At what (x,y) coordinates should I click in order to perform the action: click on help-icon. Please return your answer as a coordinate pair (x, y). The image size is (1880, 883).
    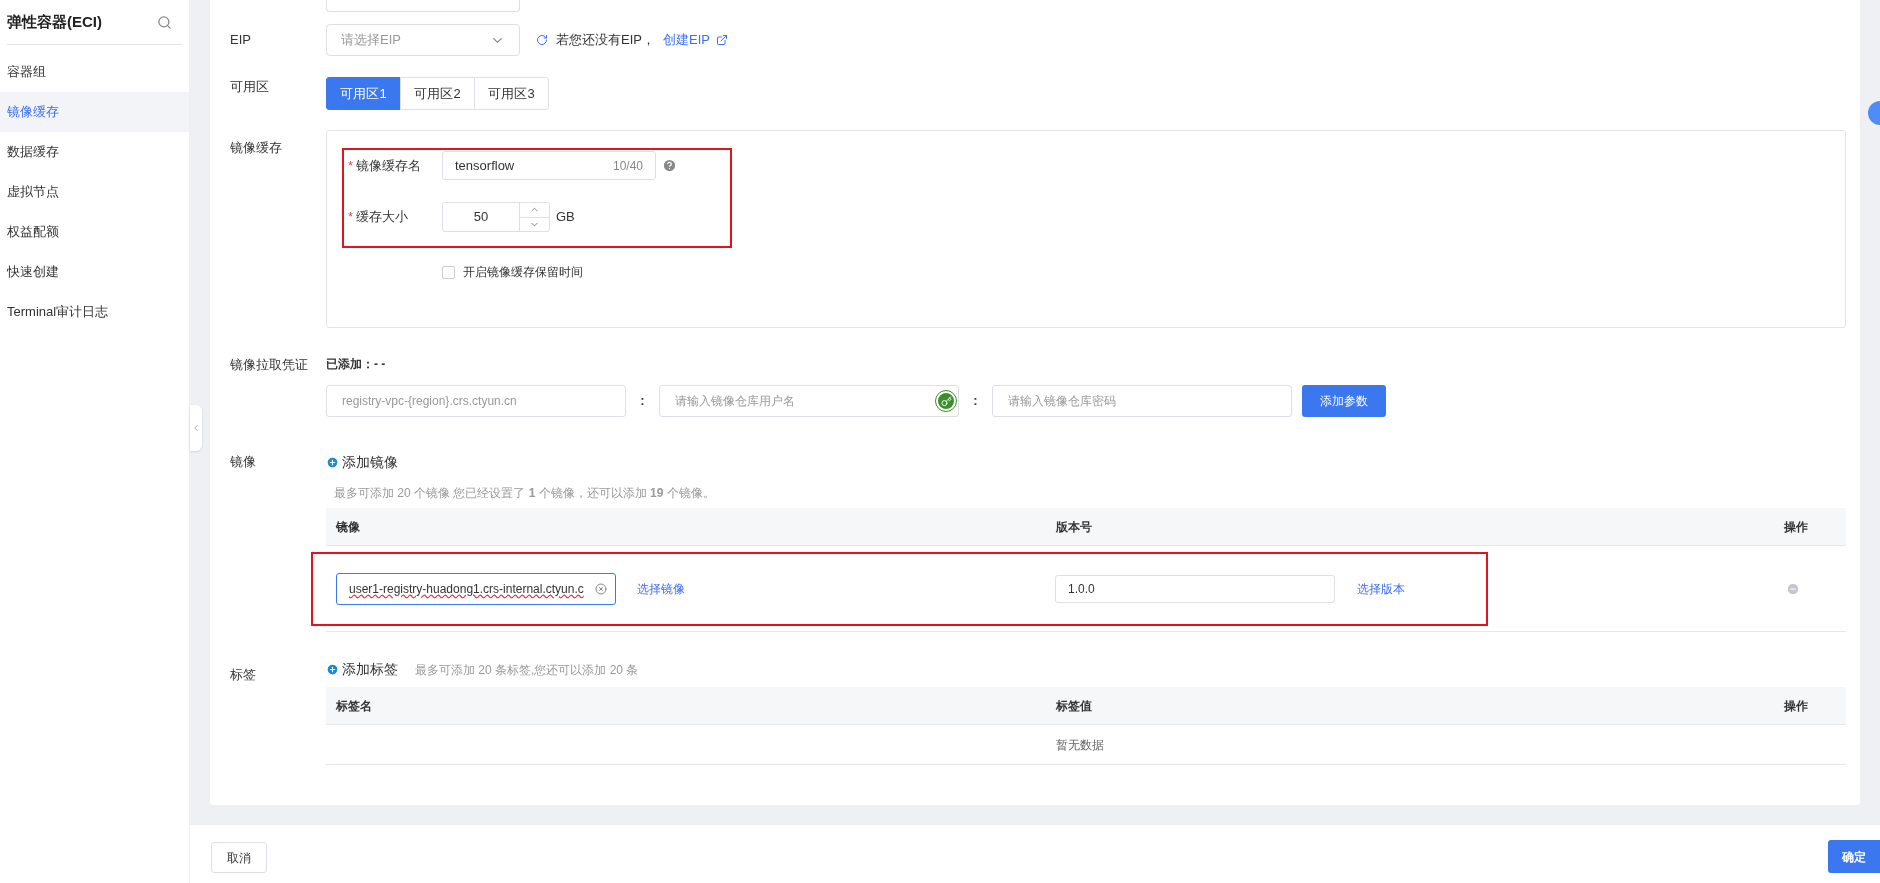
    Looking at the image, I should click on (669, 165).